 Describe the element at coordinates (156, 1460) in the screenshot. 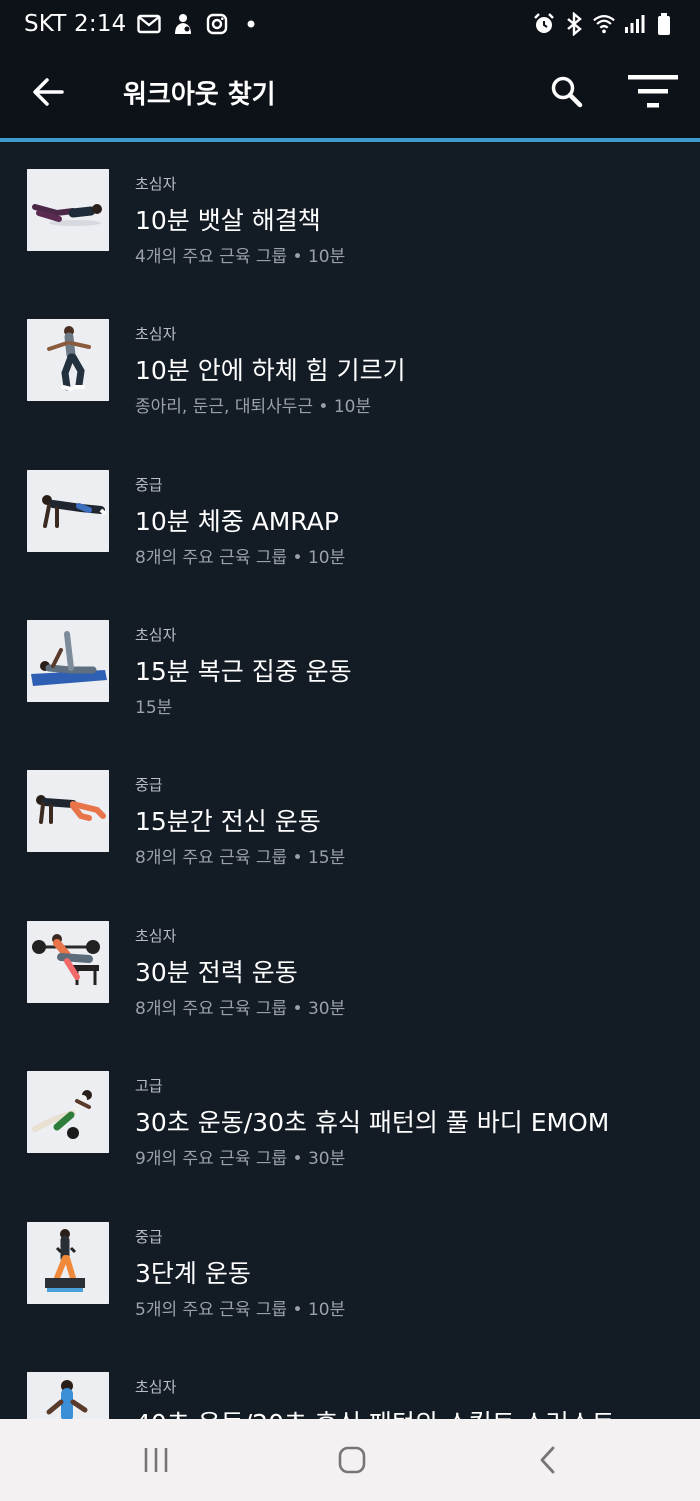

I see `recents-icon` at that location.